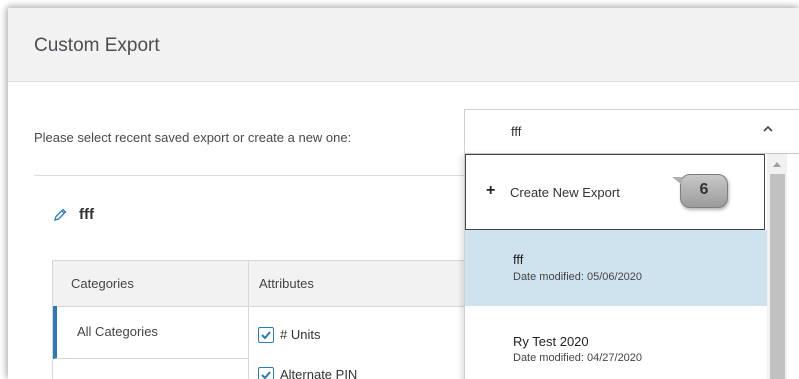  I want to click on option-date: Date modified: 05/06/2020, so click(578, 277).